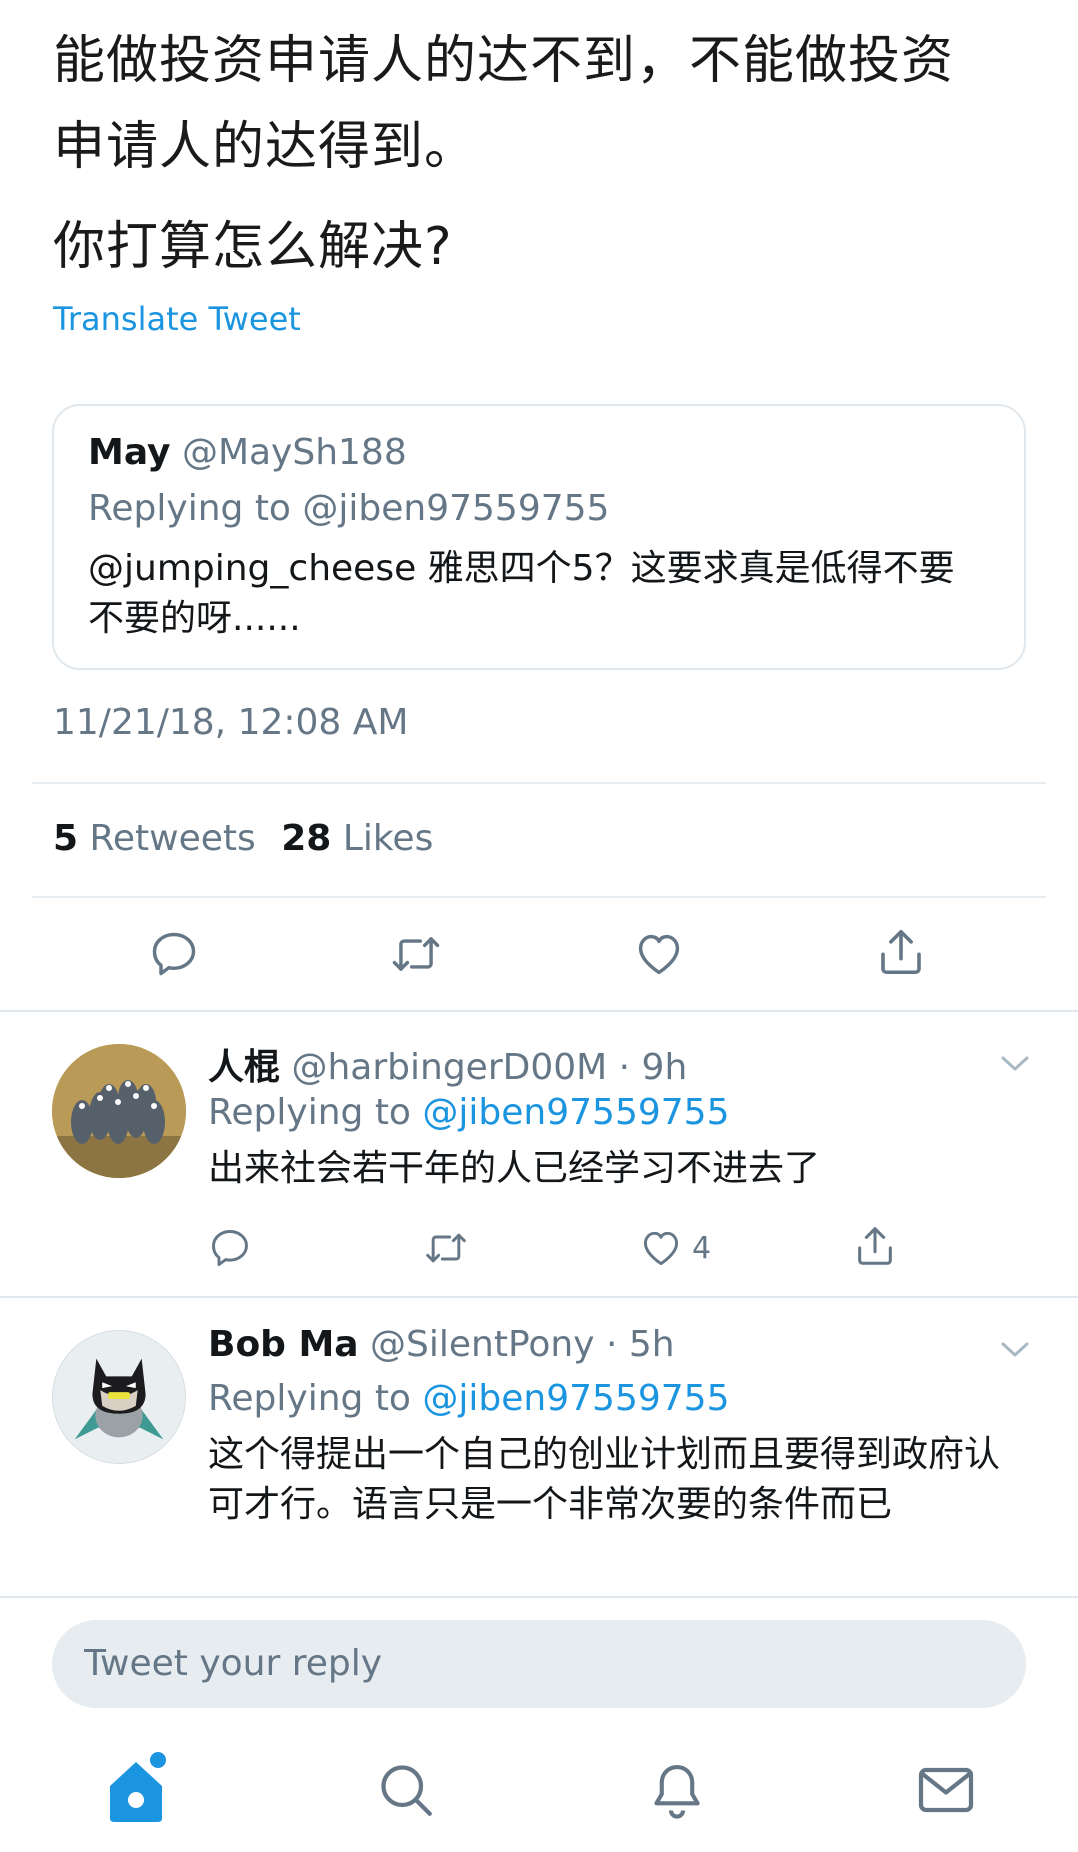 This screenshot has height=1852, width=1078. What do you see at coordinates (253, 247) in the screenshot?
I see `tweet-text-question: 你打算怎么解决?` at bounding box center [253, 247].